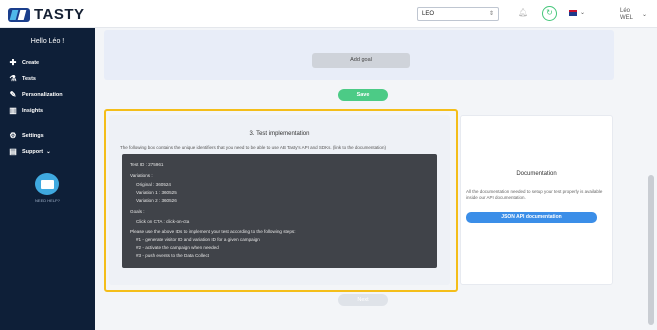 This screenshot has width=657, height=330. I want to click on sidebar-item-create: ✚ Create, so click(23, 62).